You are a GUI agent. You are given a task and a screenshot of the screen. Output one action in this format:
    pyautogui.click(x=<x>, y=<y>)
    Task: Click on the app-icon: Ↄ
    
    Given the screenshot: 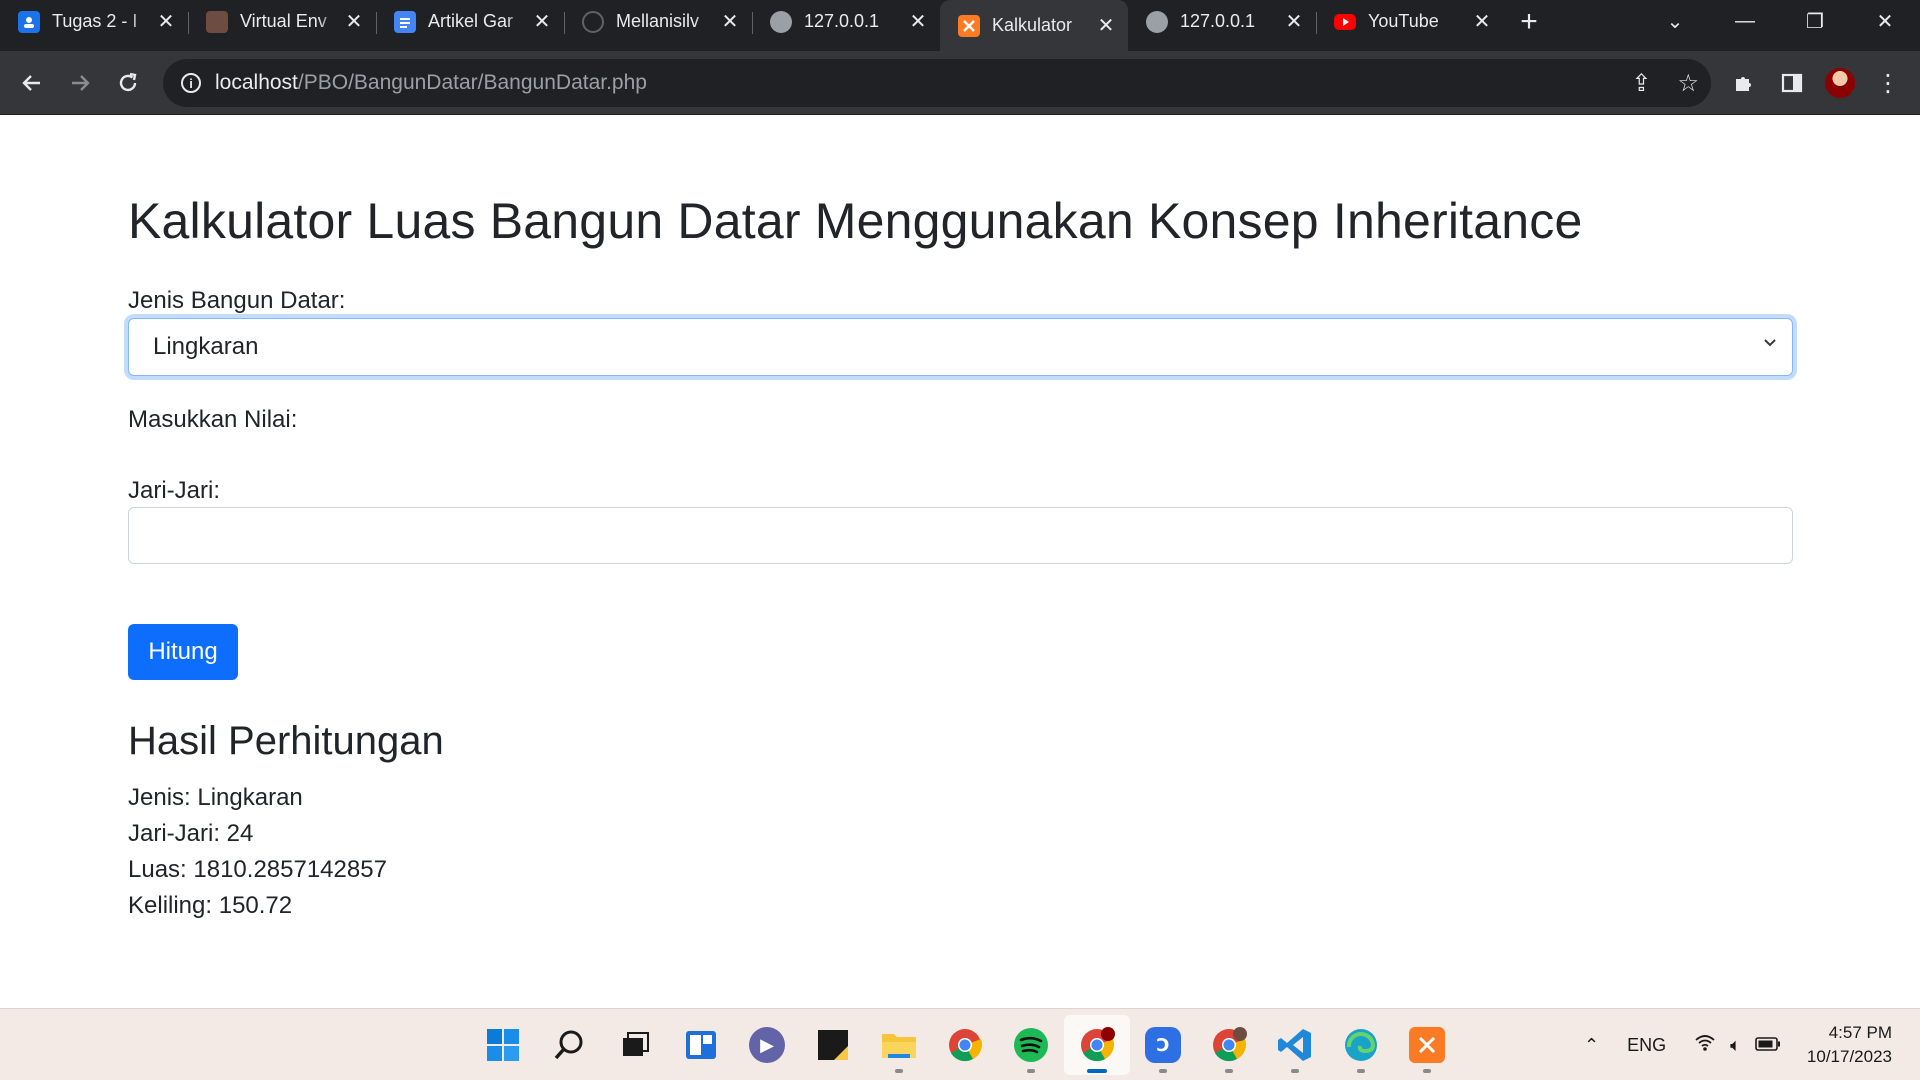 What is the action you would take?
    pyautogui.click(x=1163, y=1045)
    